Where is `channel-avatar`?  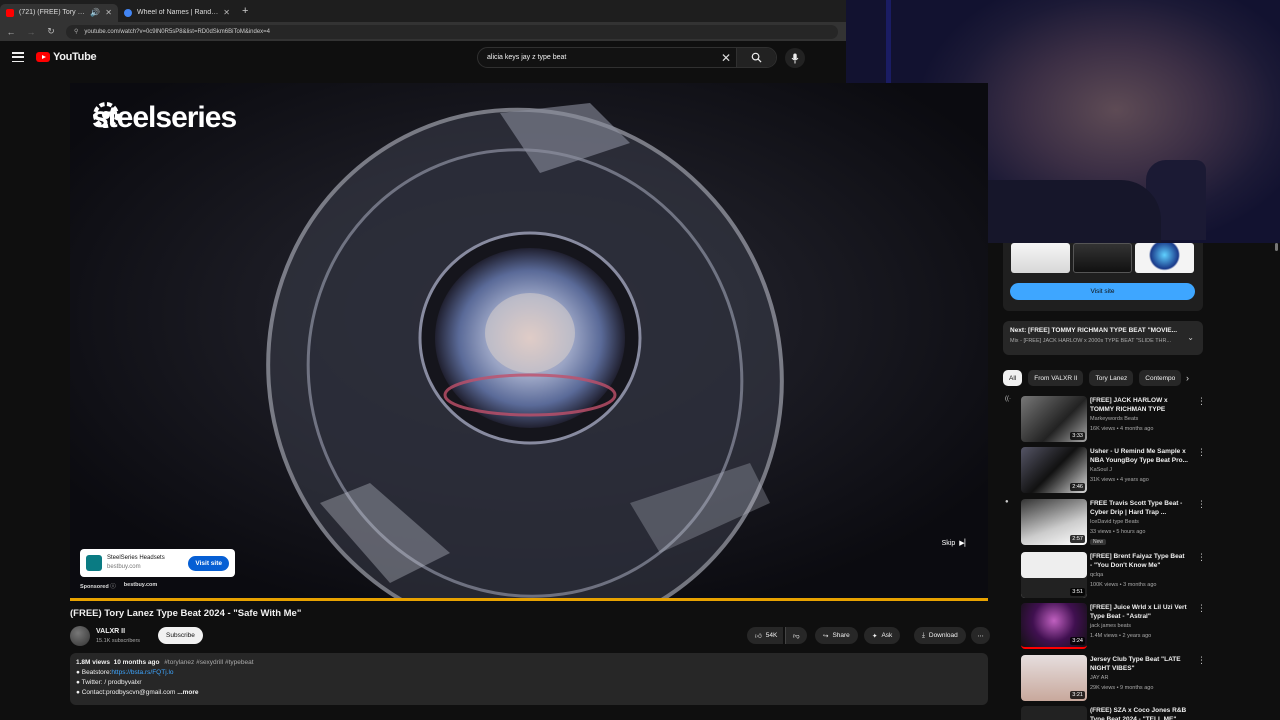
channel-avatar is located at coordinates (80, 636).